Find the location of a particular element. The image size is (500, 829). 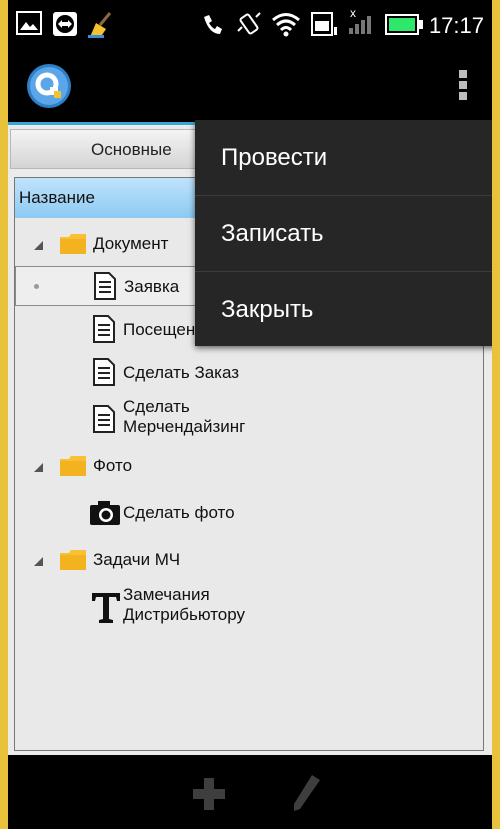

menu-item-label: Закрыть is located at coordinates (267, 309).